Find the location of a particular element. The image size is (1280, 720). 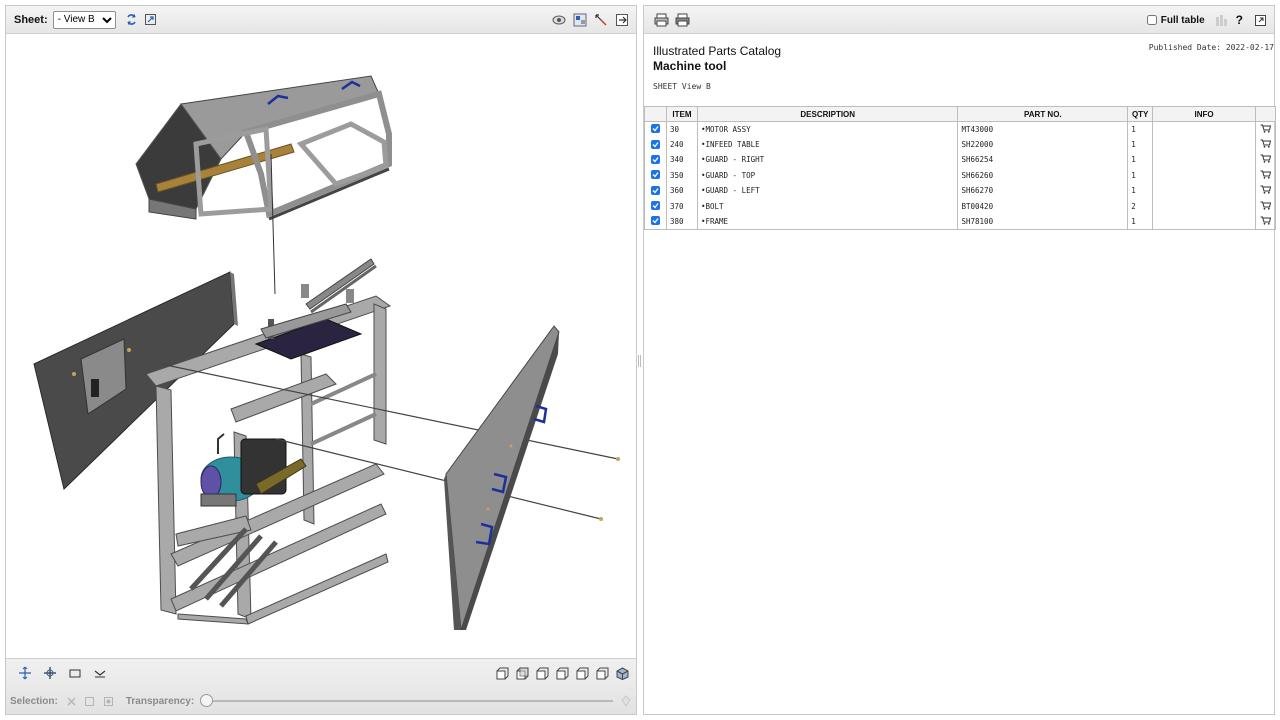

row-select-cell is located at coordinates (655, 160).